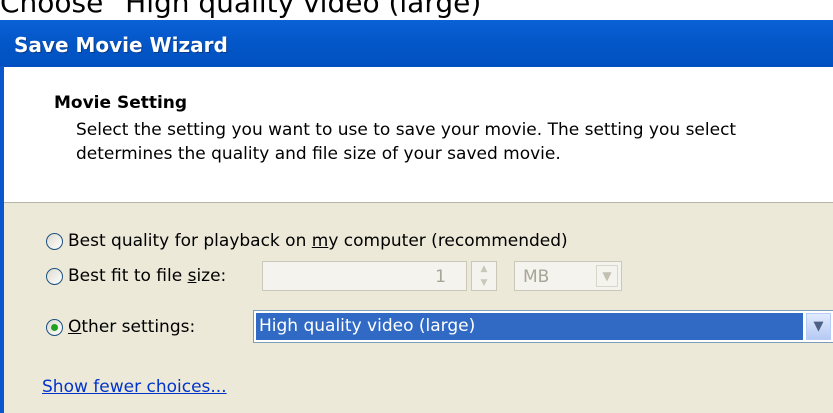 The width and height of the screenshot is (833, 413). What do you see at coordinates (147, 276) in the screenshot?
I see `label-best-fit: Best fit to file size:` at bounding box center [147, 276].